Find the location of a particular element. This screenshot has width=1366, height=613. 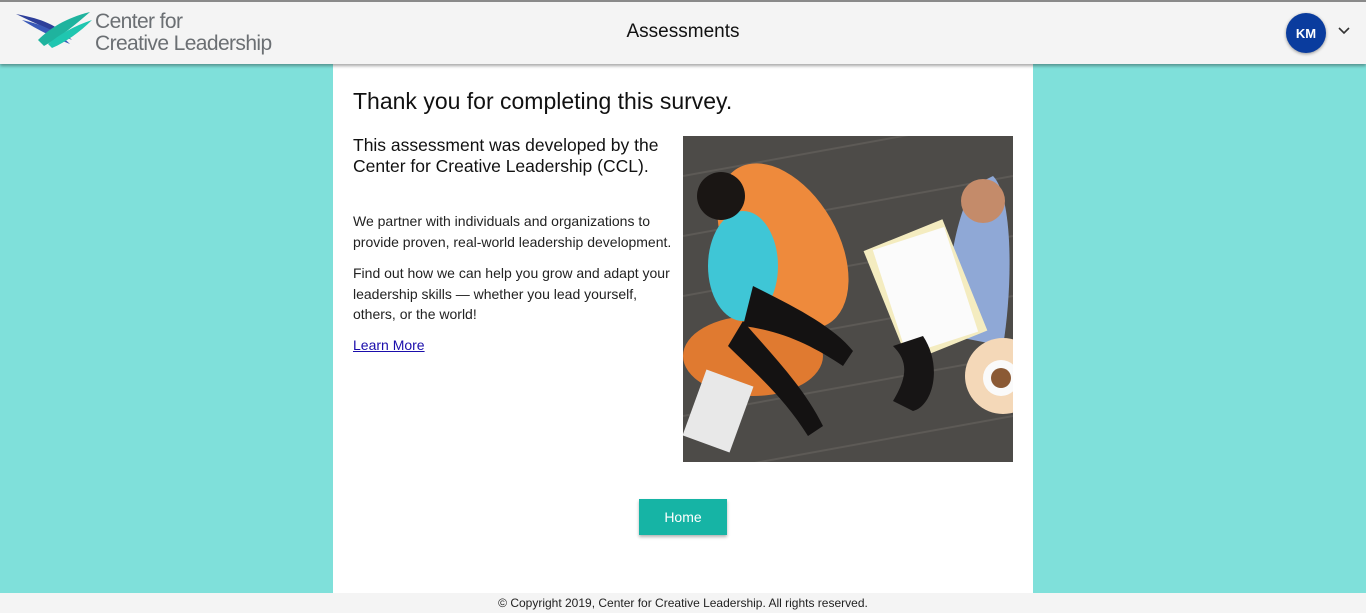

thanks-heading: Thank you for completing this survey. is located at coordinates (543, 101).